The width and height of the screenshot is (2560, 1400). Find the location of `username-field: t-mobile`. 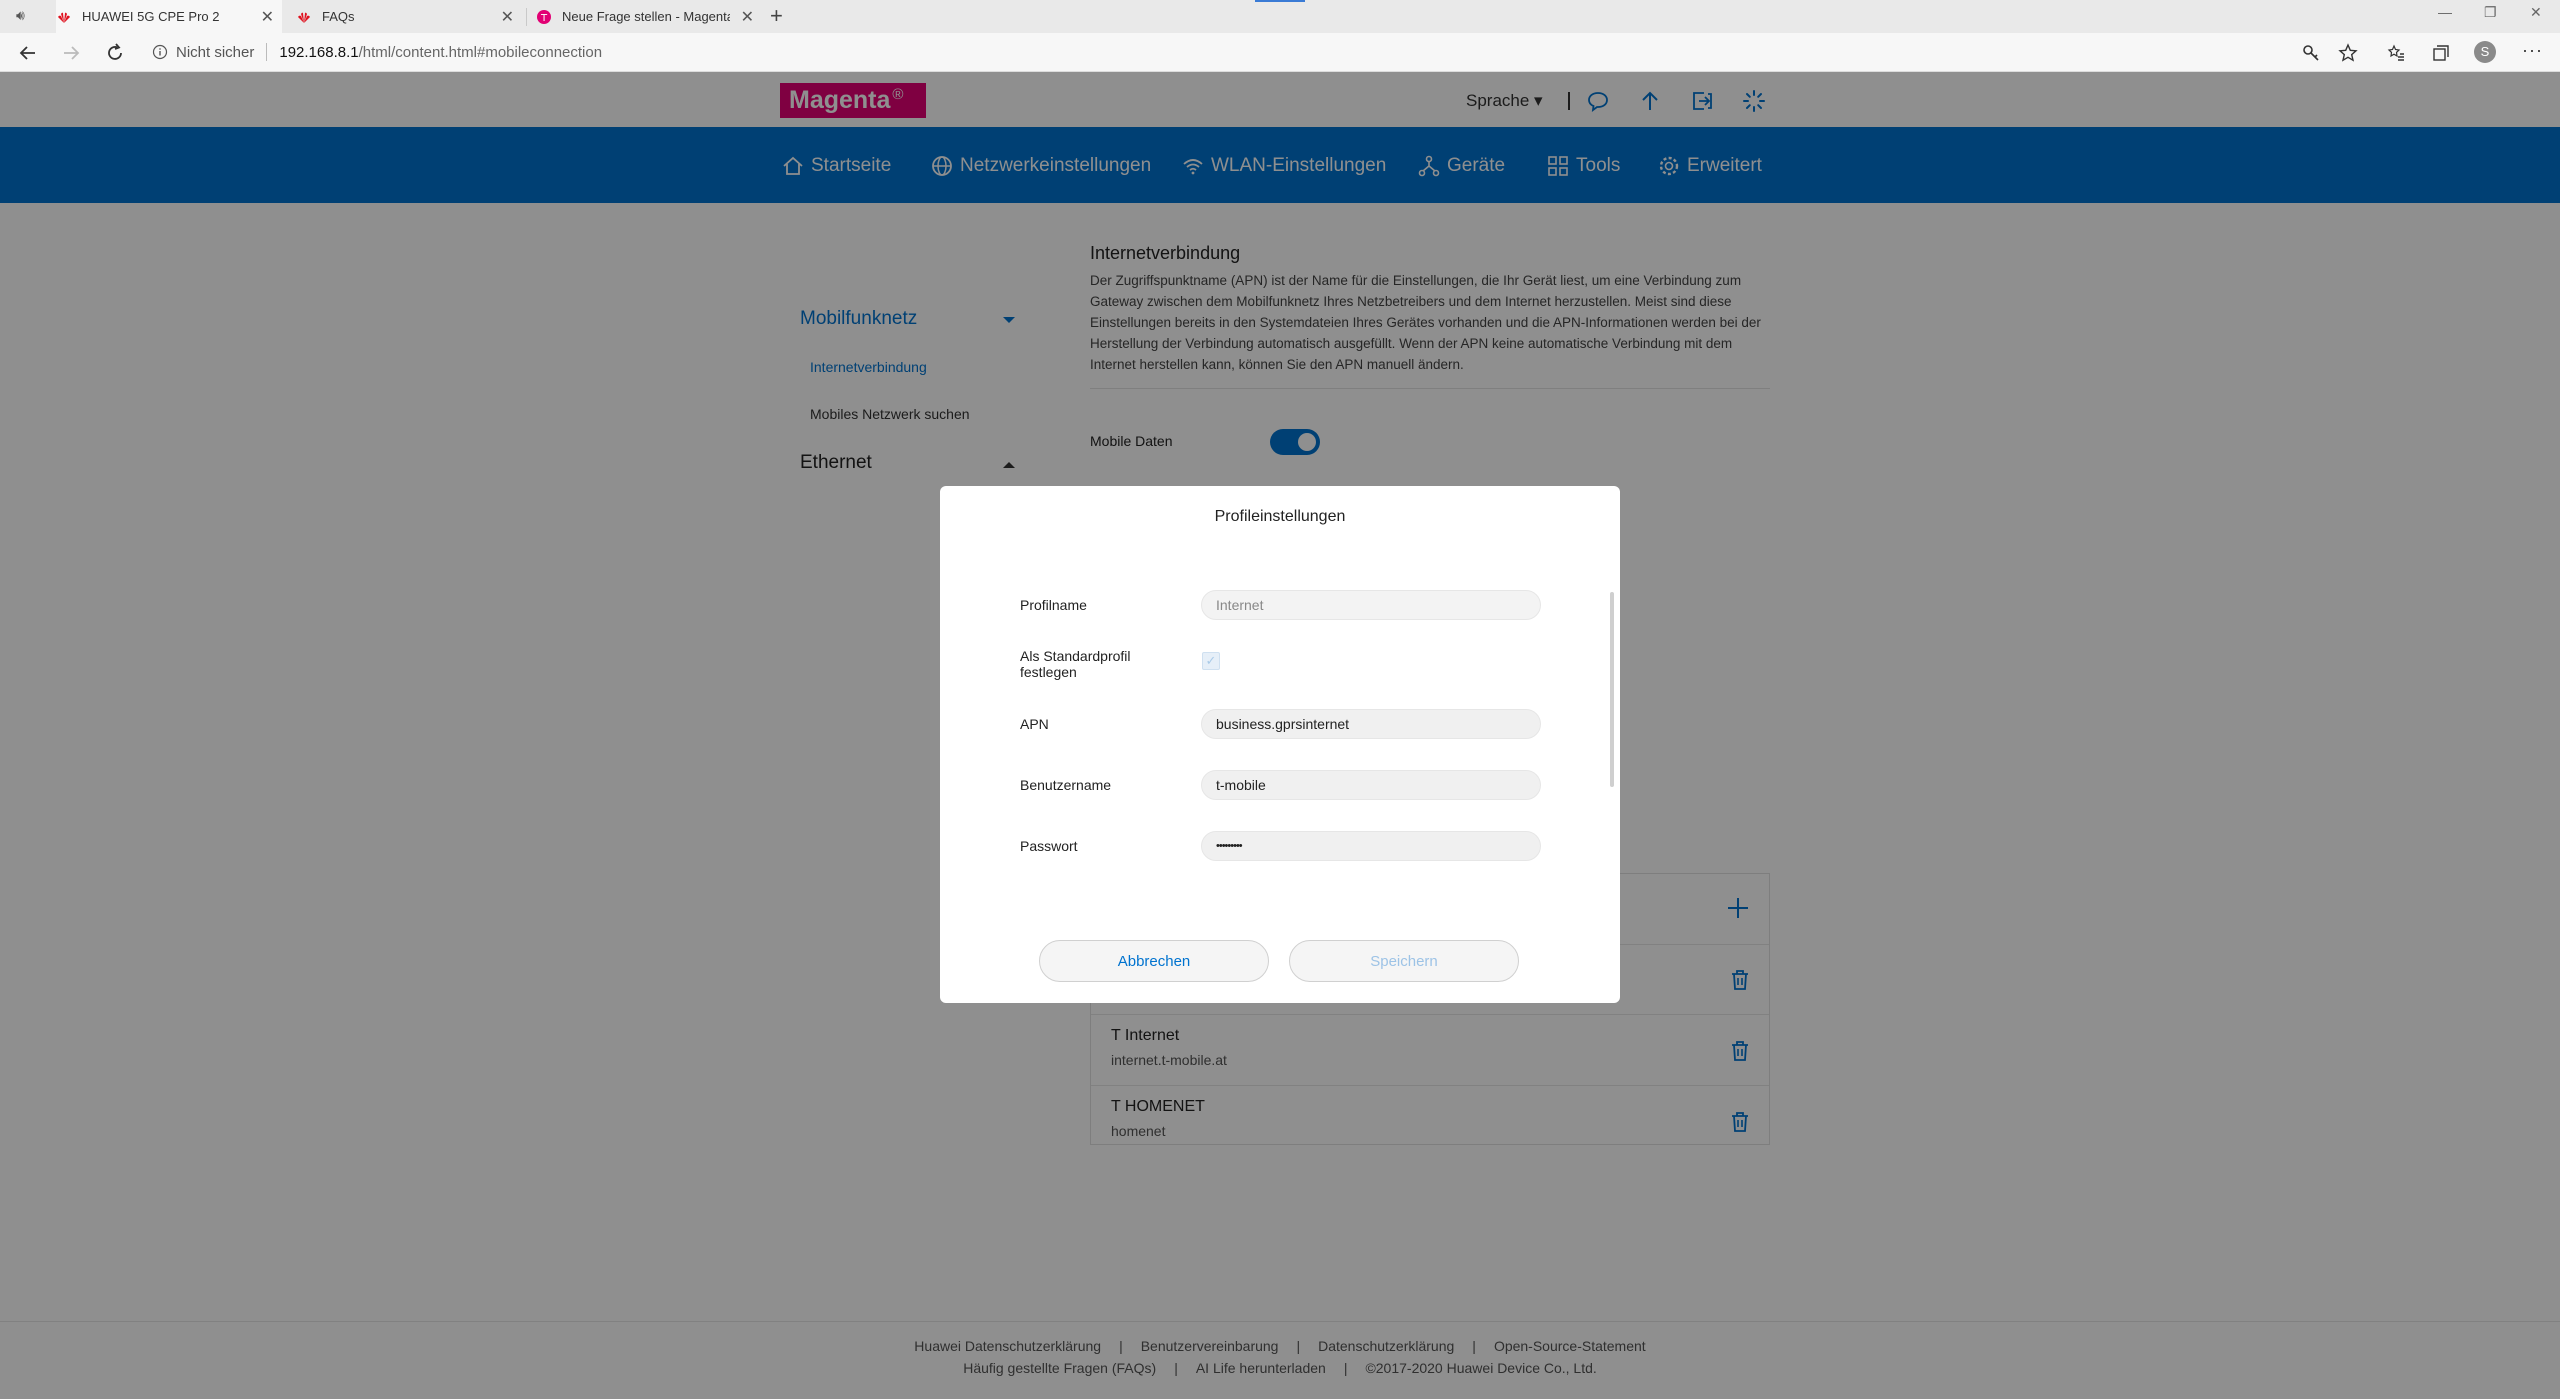

username-field: t-mobile is located at coordinates (1371, 785).